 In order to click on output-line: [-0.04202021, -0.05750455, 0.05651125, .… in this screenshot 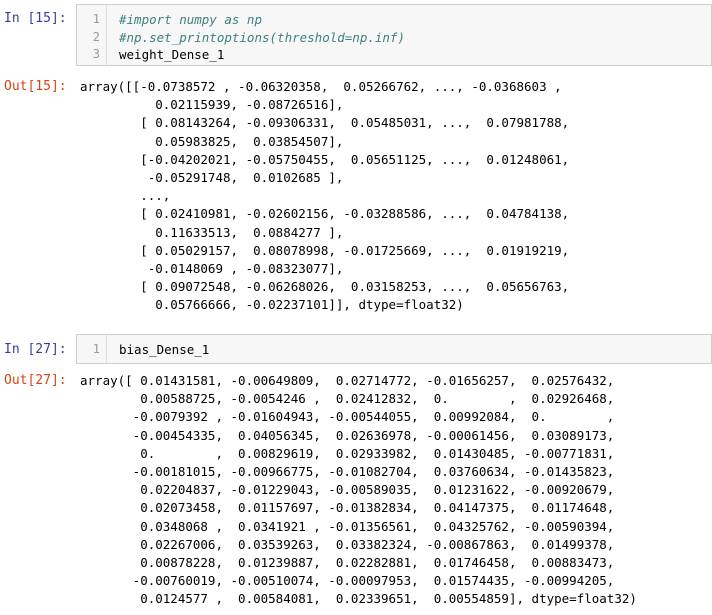, I will do `click(325, 159)`.